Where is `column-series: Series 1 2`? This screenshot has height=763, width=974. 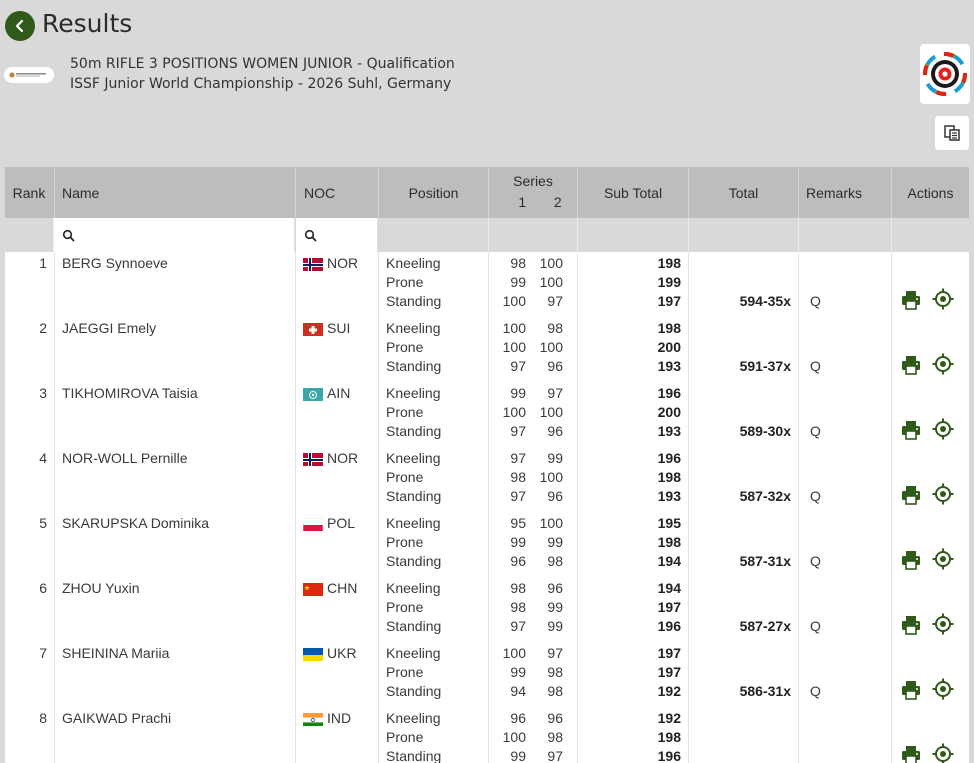 column-series: Series 1 2 is located at coordinates (532, 192).